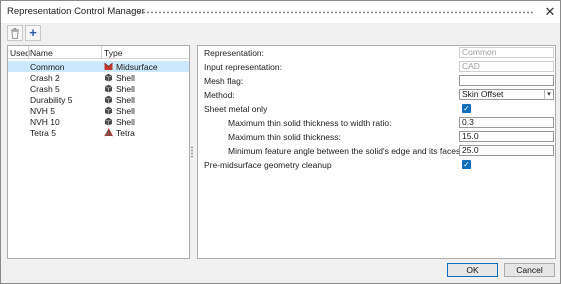 This screenshot has width=561, height=284. What do you see at coordinates (45, 78) in the screenshot?
I see `row-name: Crash 2` at bounding box center [45, 78].